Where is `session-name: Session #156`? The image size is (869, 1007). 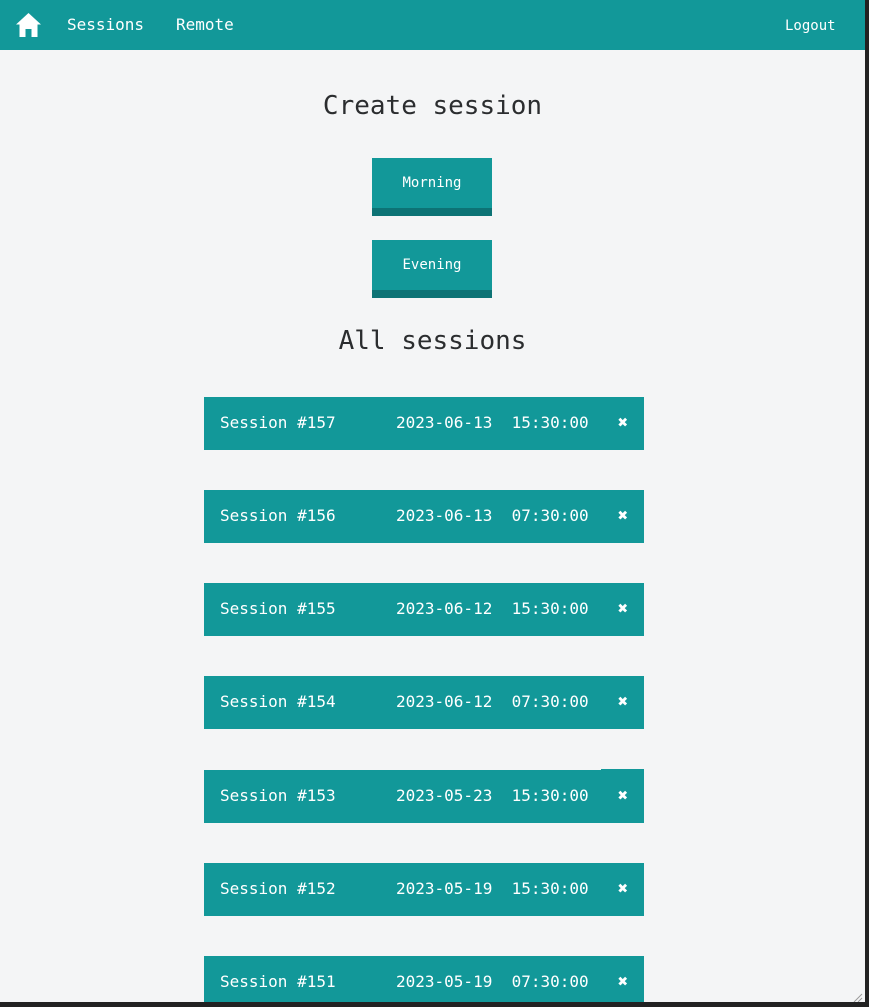
session-name: Session #156 is located at coordinates (278, 515).